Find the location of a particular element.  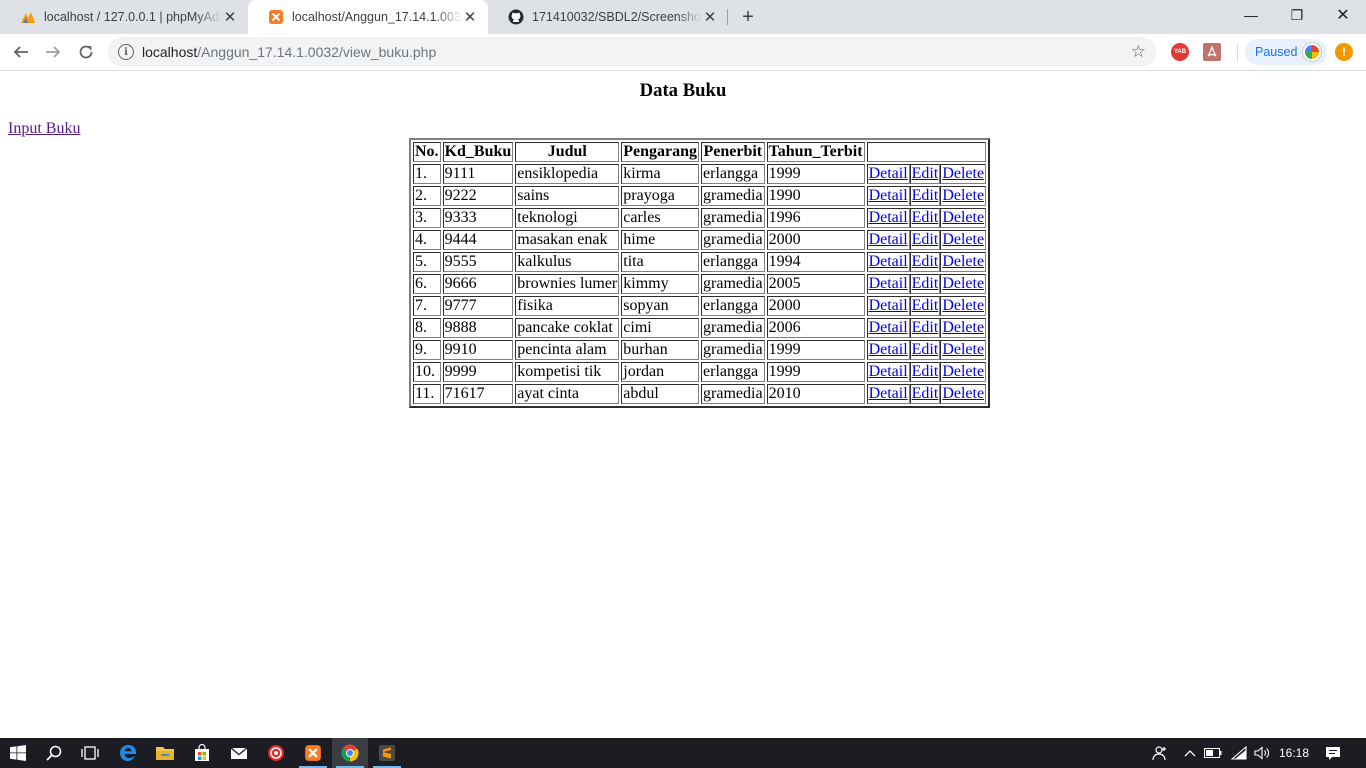

new-tab-button: + is located at coordinates (748, 17).